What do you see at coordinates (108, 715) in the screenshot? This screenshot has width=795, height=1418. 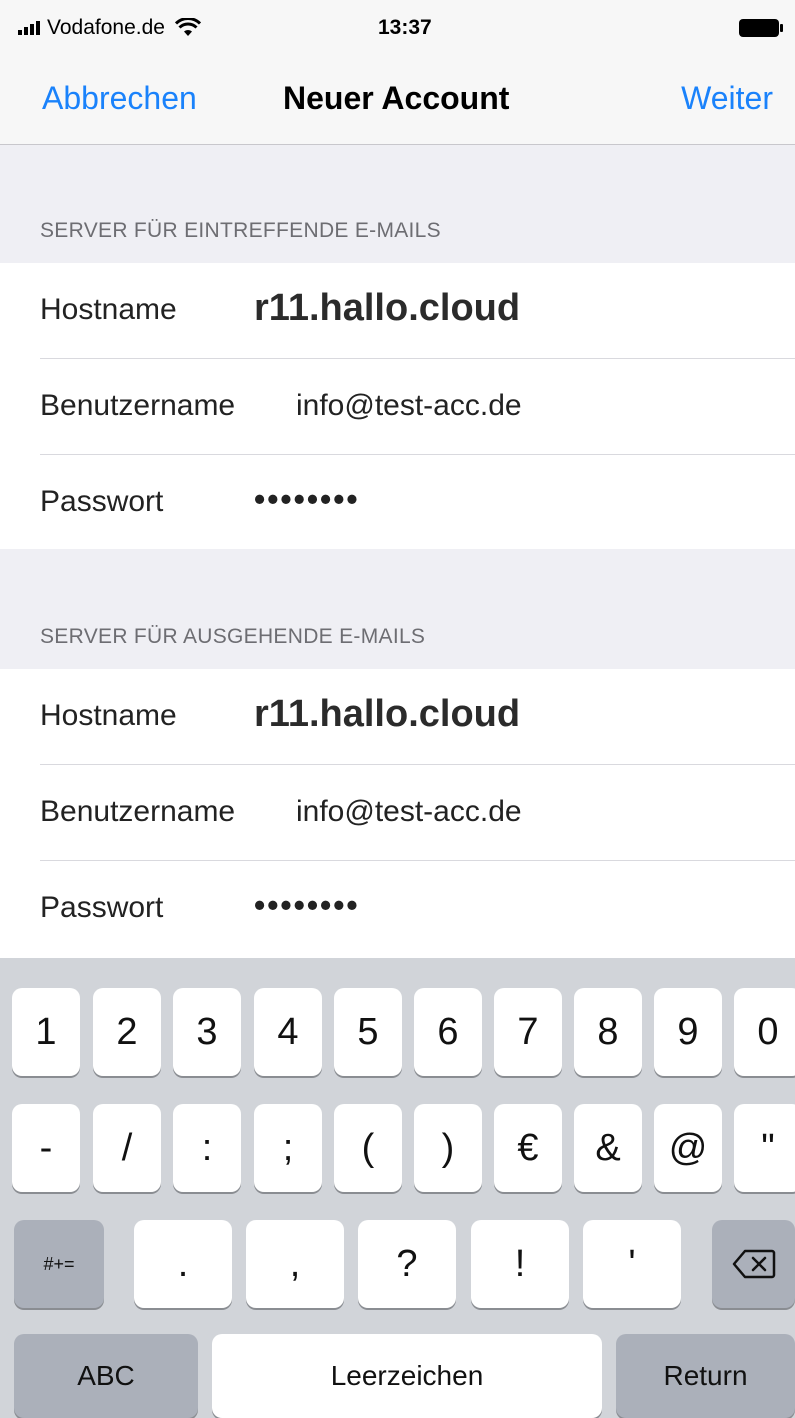 I see `outgoing-hostname-label: Hostname` at bounding box center [108, 715].